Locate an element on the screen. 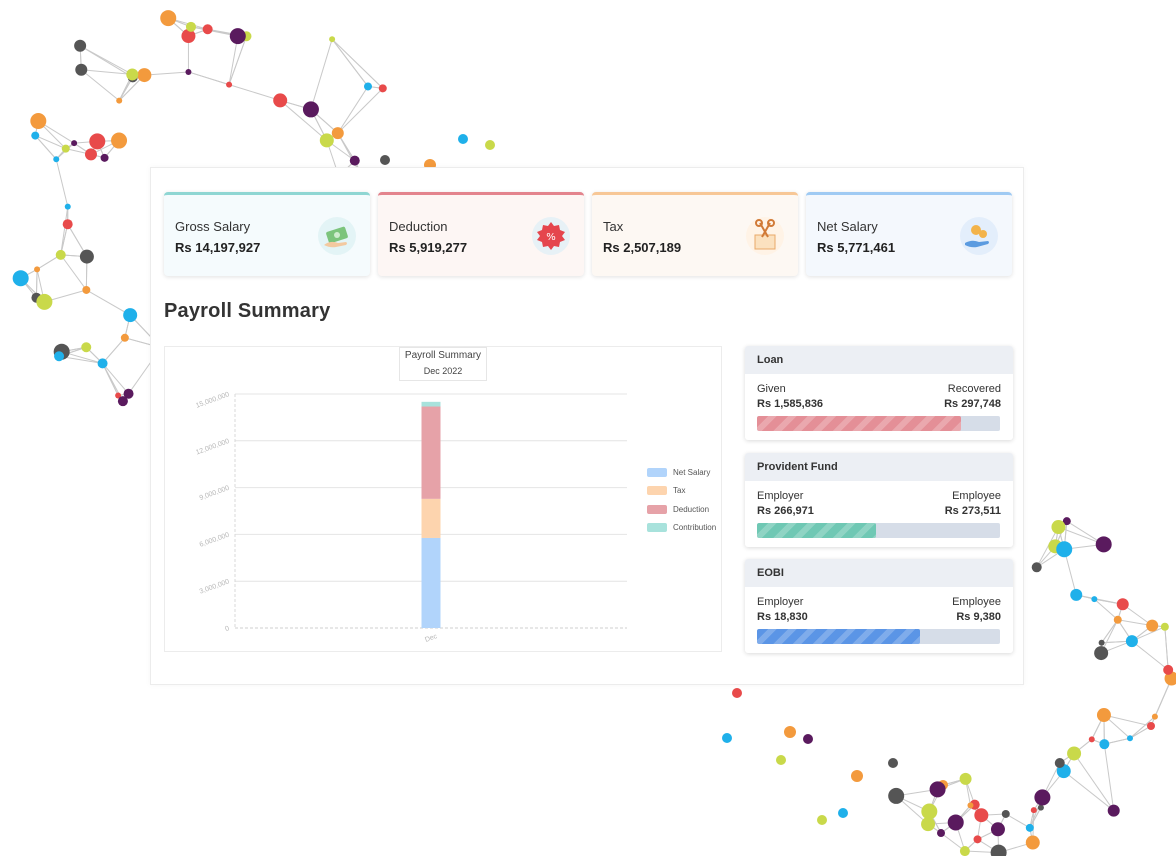 This screenshot has width=1176, height=856. legend-label: Deduction is located at coordinates (691, 509).